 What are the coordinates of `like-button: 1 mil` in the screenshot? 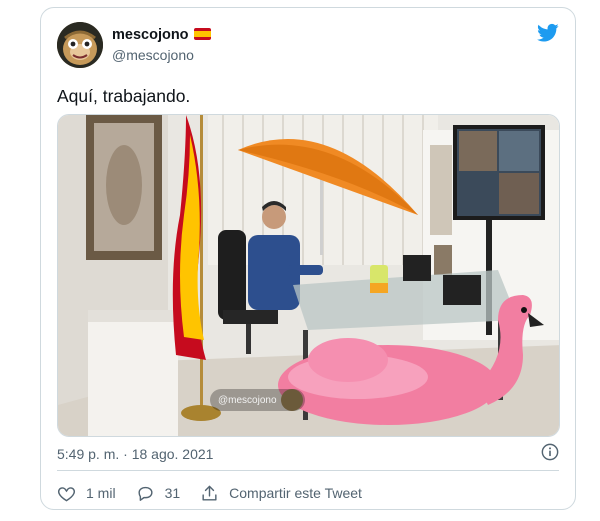 It's located at (86, 493).